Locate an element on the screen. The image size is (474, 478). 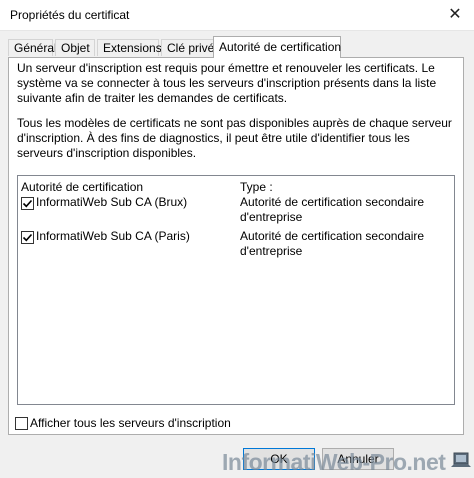
close-button: ✕ is located at coordinates (455, 15).